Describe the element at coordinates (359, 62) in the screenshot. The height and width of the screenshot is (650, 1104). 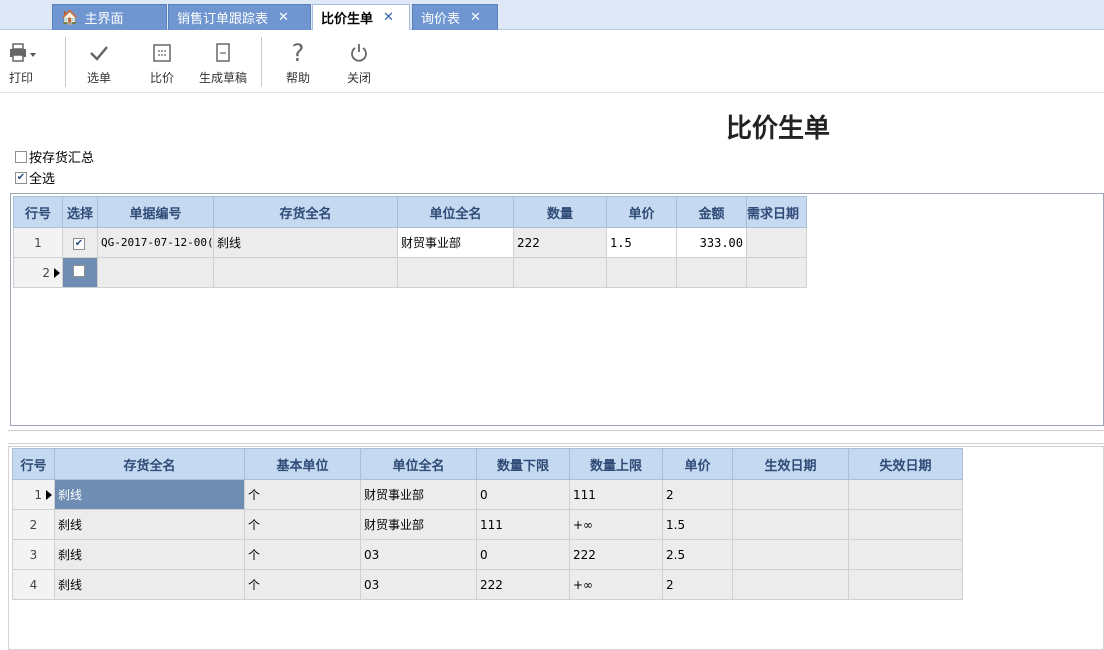
I see `close-button: 关闭` at that location.